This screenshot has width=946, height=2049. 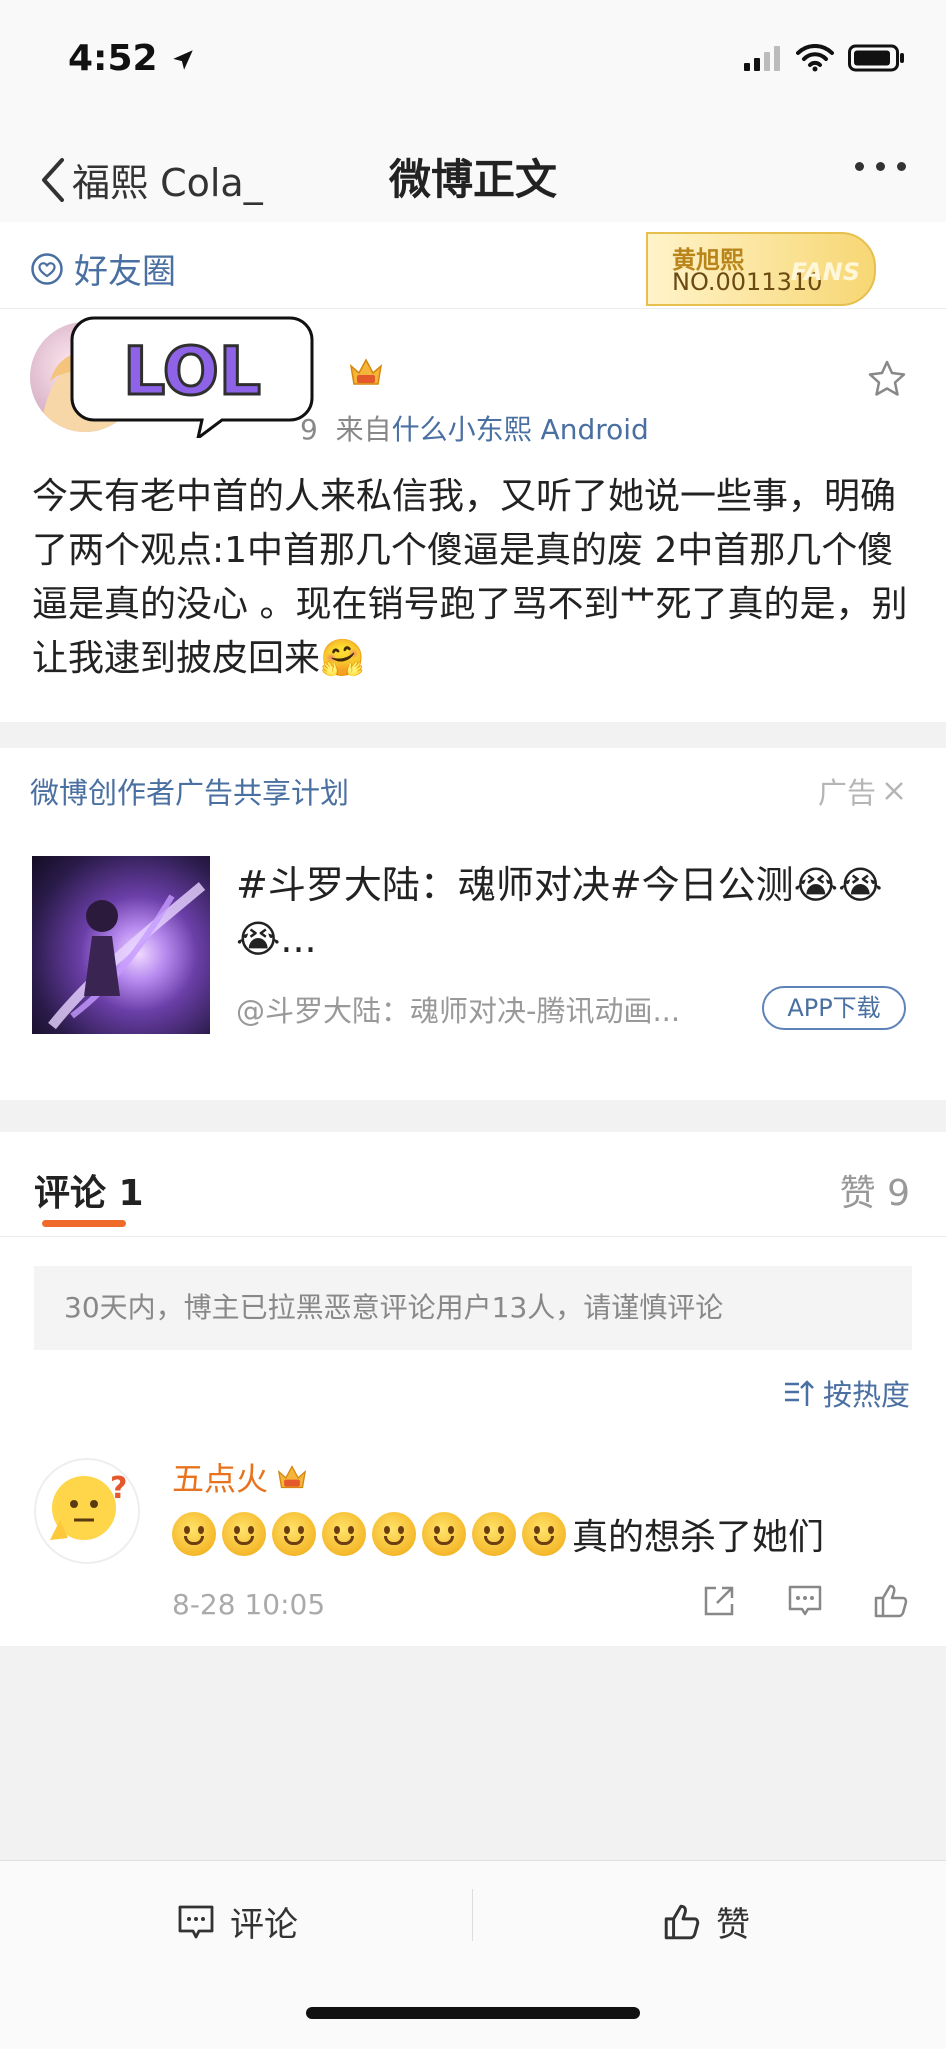 I want to click on commenter-avatar: ?, so click(x=87, y=1511).